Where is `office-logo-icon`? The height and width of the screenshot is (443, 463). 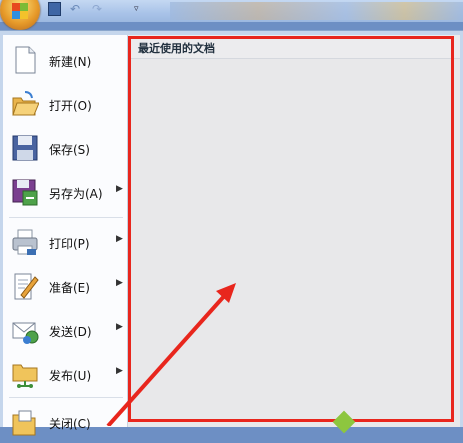
office-logo-icon is located at coordinates (20, 11).